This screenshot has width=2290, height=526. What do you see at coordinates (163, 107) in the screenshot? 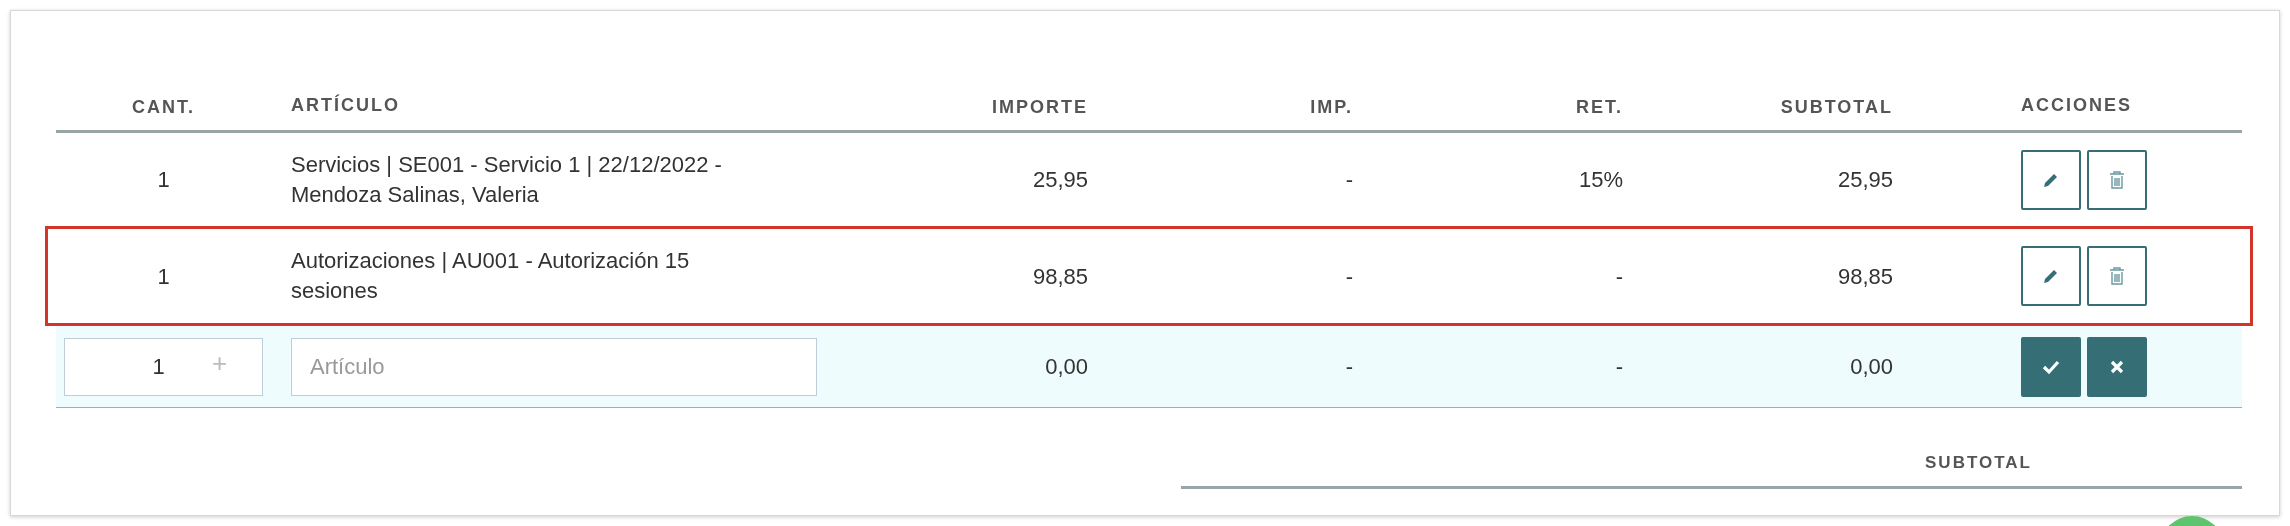
I see `column-header: CANT.` at bounding box center [163, 107].